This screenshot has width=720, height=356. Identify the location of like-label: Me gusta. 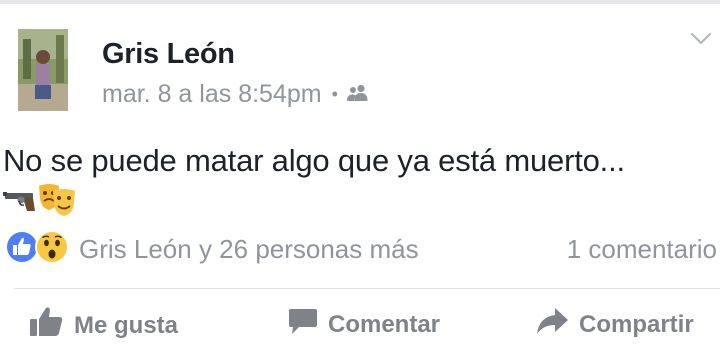
(126, 325).